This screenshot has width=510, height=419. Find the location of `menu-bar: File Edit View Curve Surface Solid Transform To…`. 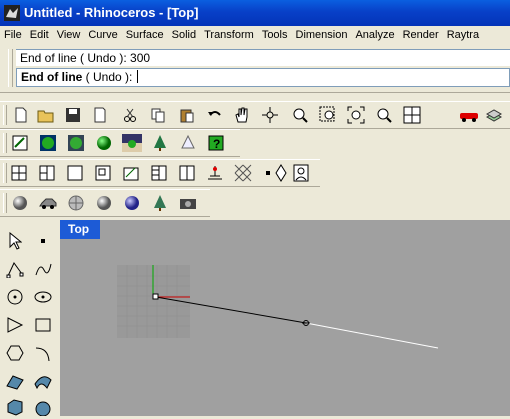

menu-bar: File Edit View Curve Surface Solid Transform To… is located at coordinates (255, 35).